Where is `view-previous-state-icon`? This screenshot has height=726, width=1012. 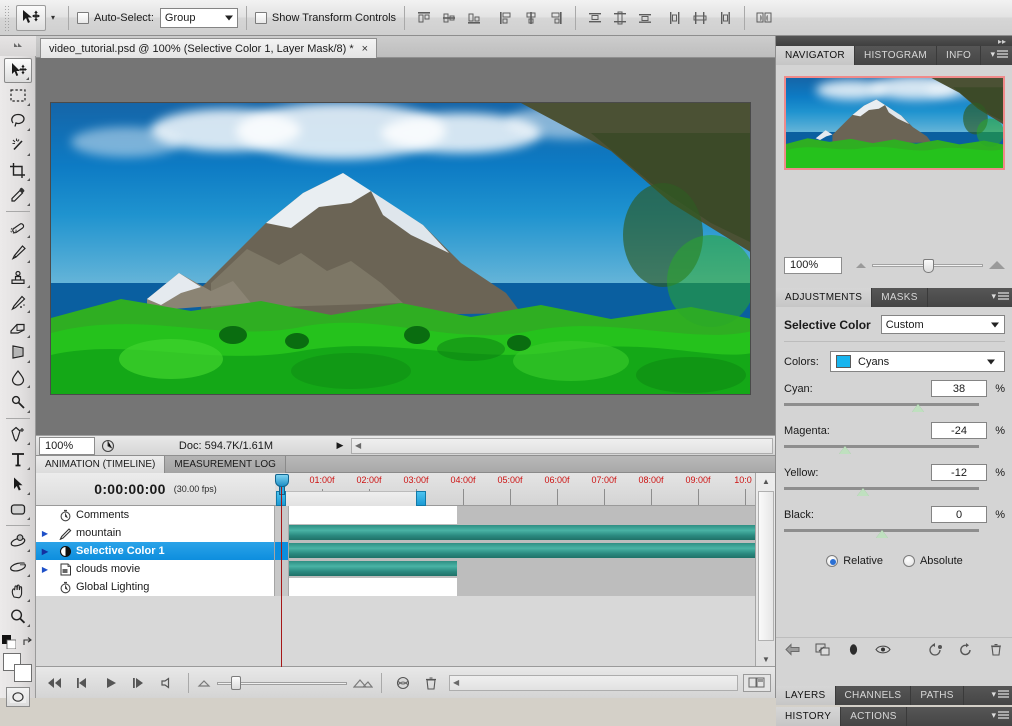 view-previous-state-icon is located at coordinates (852, 650).